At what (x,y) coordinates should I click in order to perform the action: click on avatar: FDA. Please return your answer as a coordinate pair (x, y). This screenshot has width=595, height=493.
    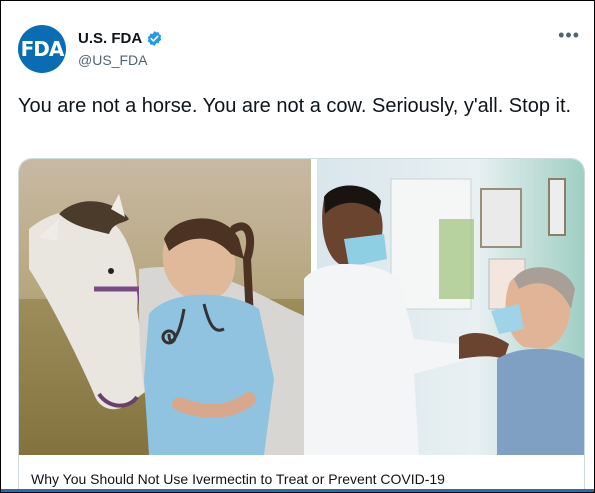
    Looking at the image, I should click on (42, 49).